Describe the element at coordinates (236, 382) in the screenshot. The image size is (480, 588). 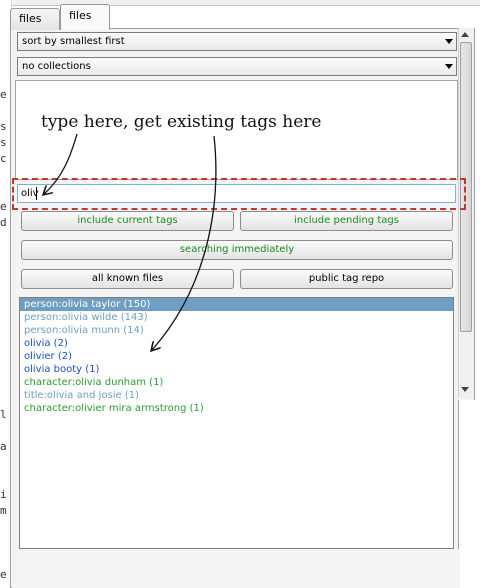
I see `tag-result-item: character:olivia dunham (1)` at that location.